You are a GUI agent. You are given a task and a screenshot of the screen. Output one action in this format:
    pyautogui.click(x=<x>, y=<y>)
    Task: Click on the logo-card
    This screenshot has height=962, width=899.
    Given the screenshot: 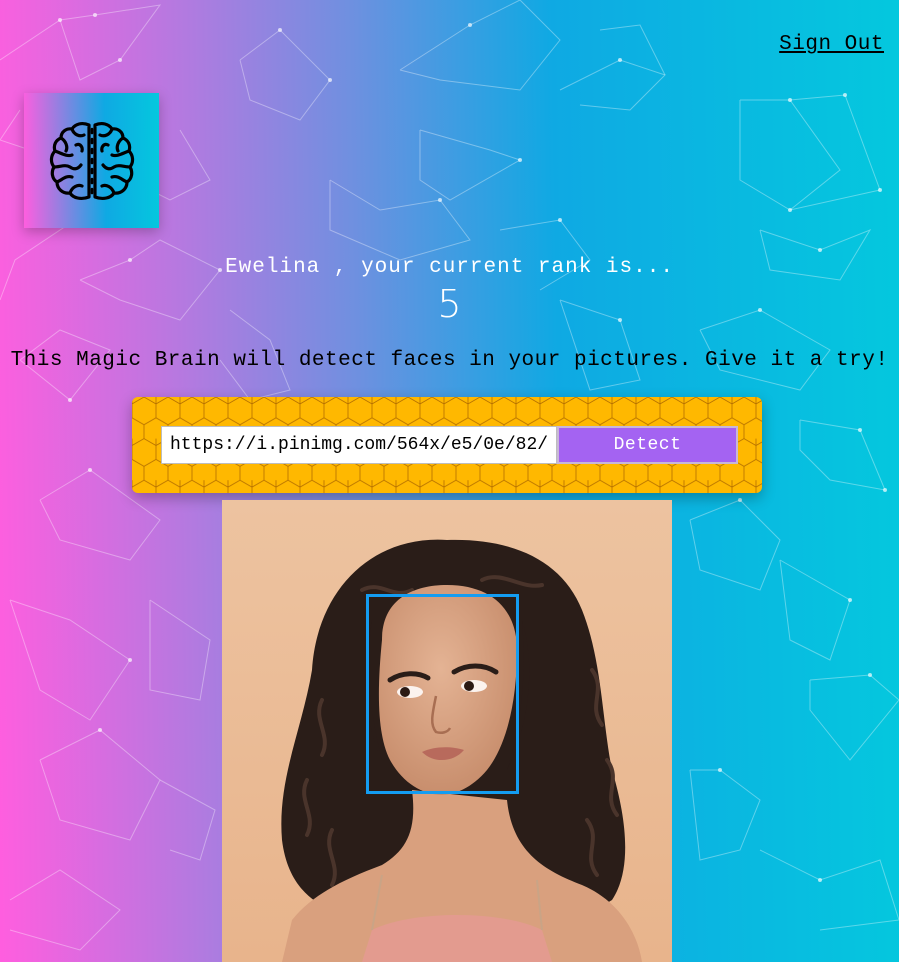 What is the action you would take?
    pyautogui.click(x=91, y=160)
    